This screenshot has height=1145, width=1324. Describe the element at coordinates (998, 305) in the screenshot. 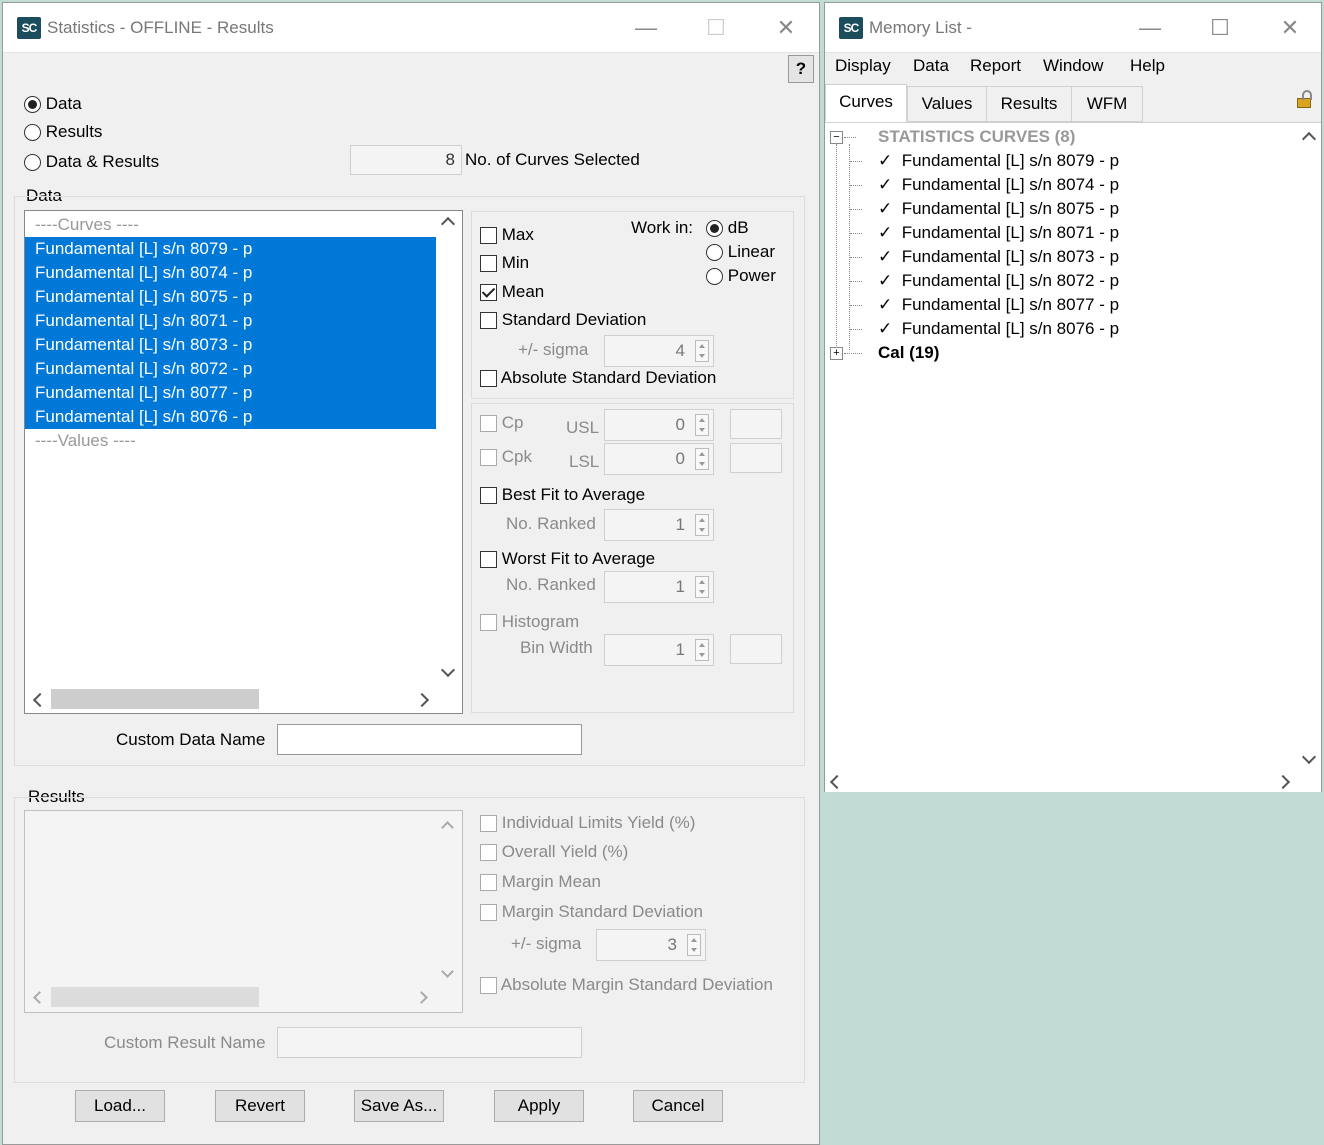

I see `tree-item: ✓ Fundamental [L] s/n 8077 - p` at that location.